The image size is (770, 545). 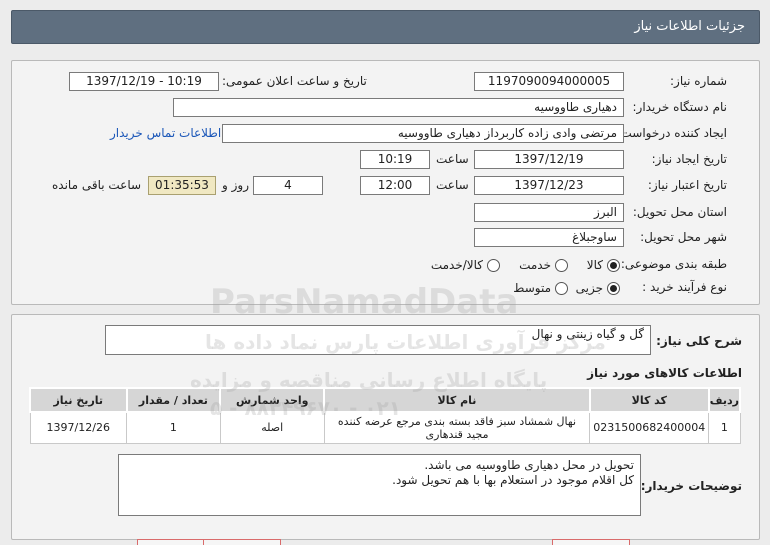 What do you see at coordinates (689, 159) in the screenshot?
I see `created-label: تاریخ ایجاد نیاز:` at bounding box center [689, 159].